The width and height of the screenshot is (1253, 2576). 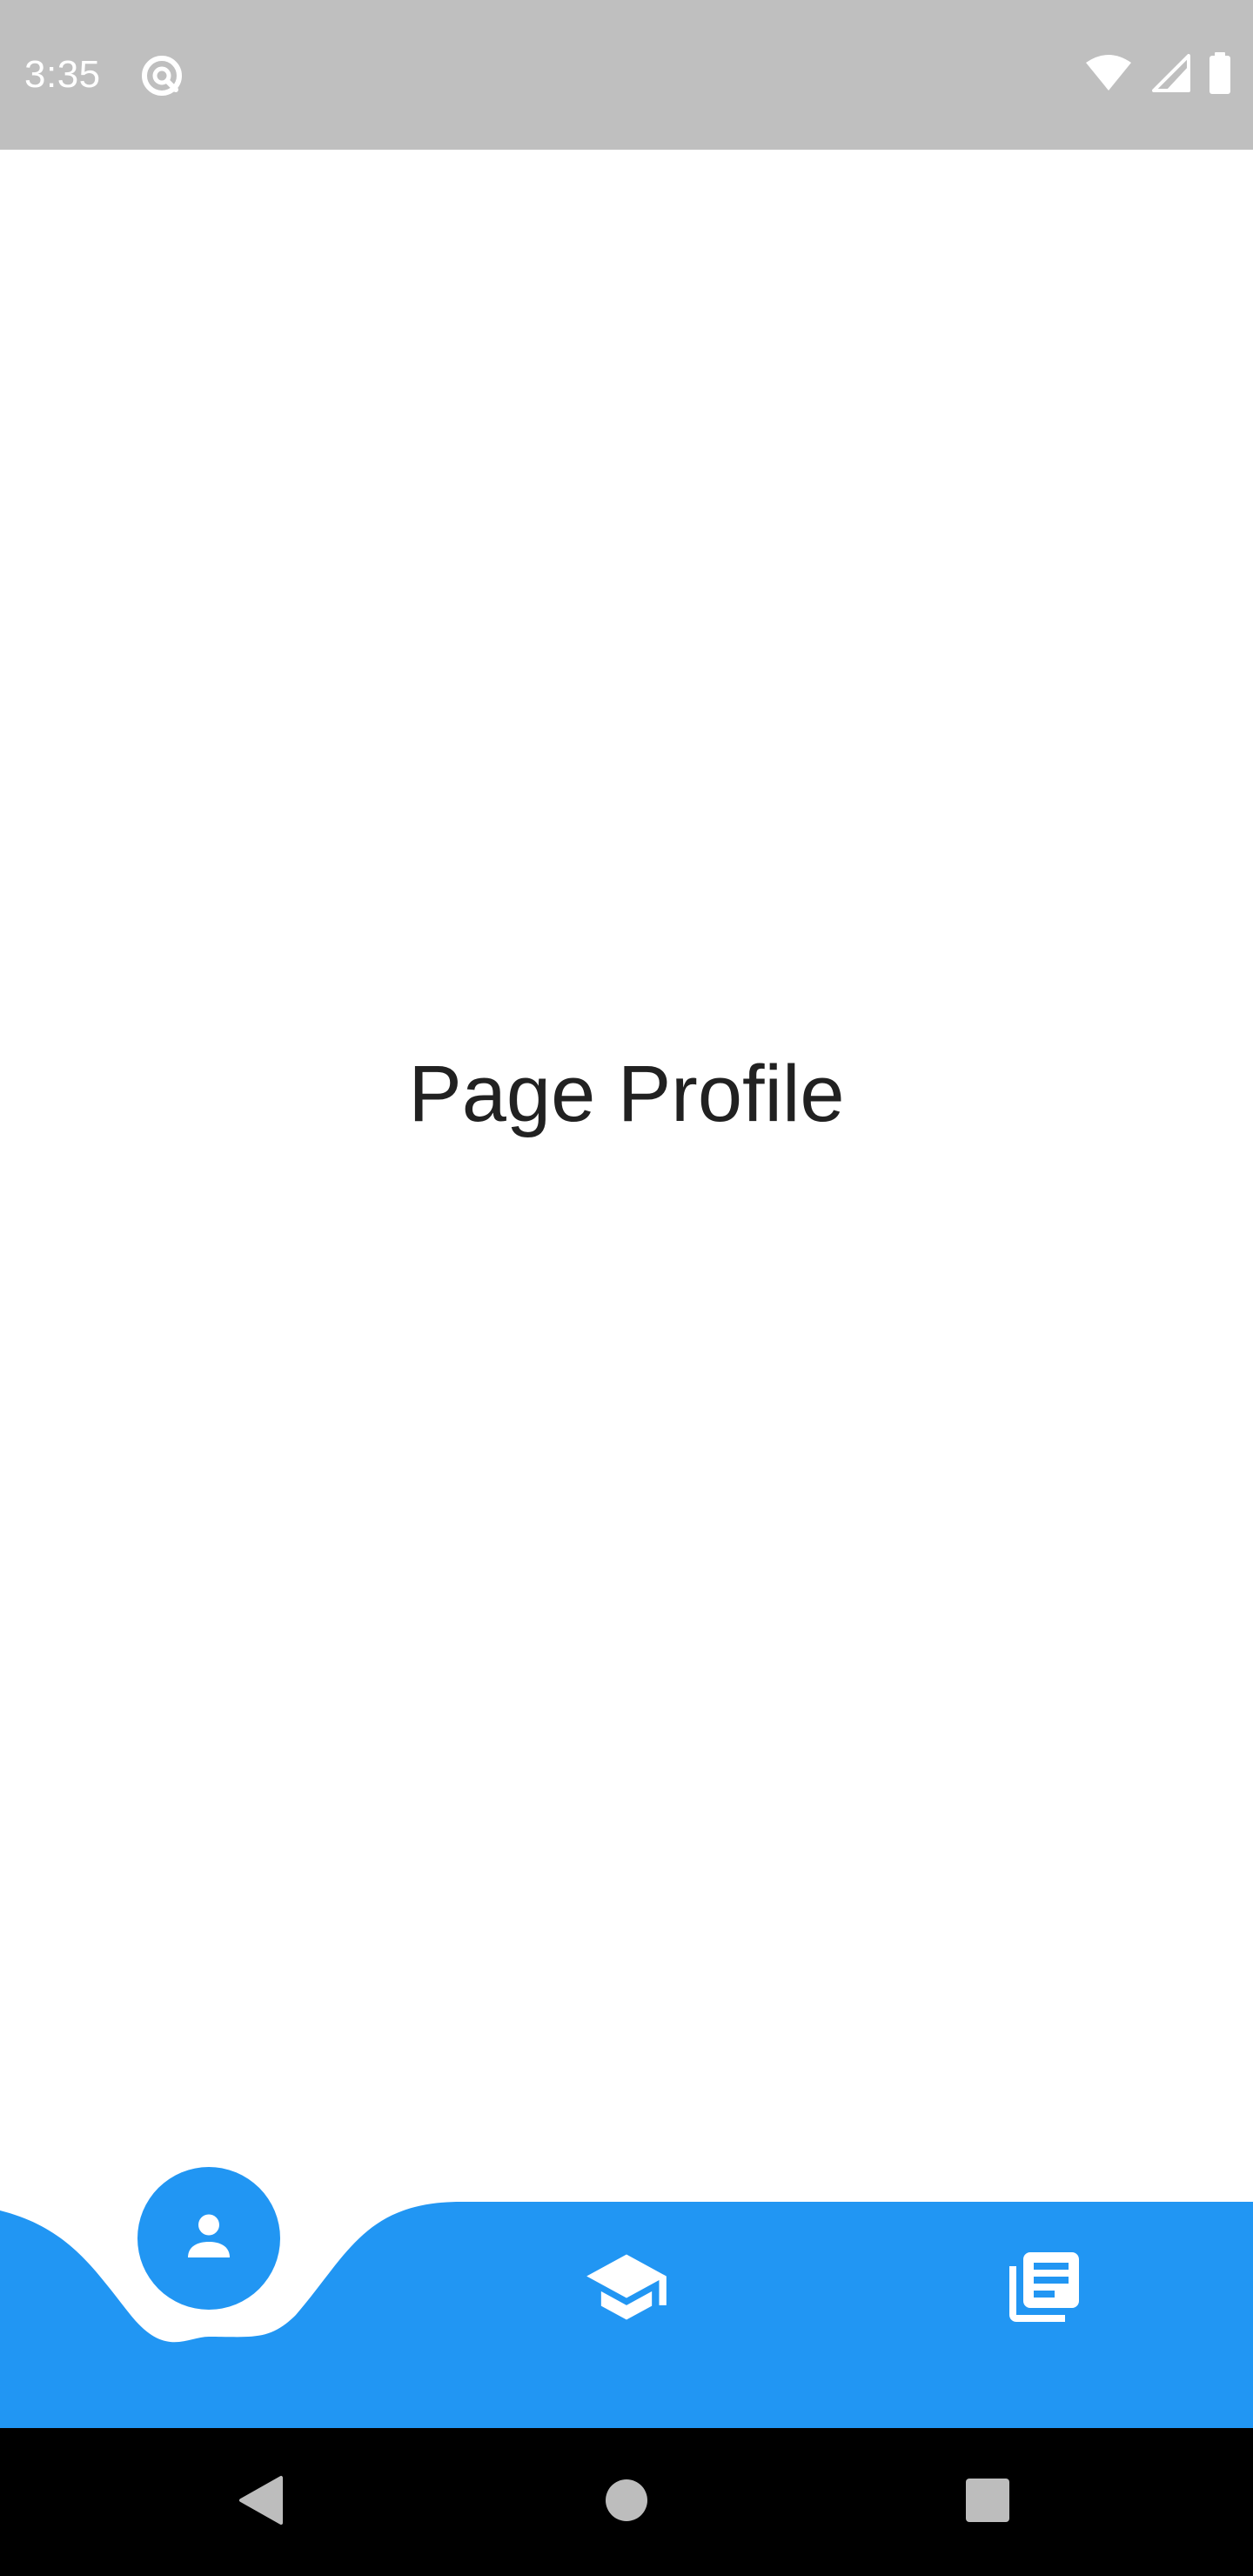 I want to click on battery-icon, so click(x=1220, y=74).